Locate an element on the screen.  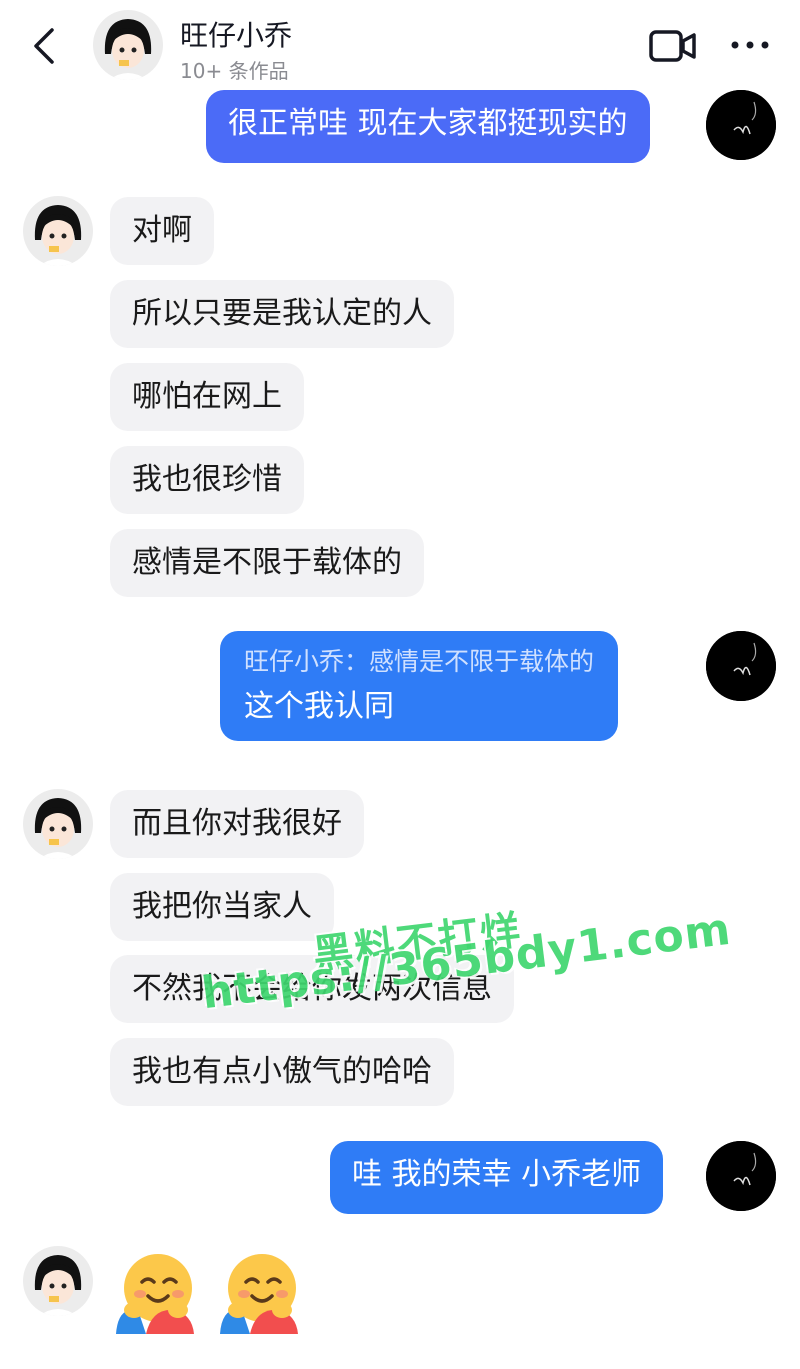
my-avatar-image is located at coordinates (741, 125).